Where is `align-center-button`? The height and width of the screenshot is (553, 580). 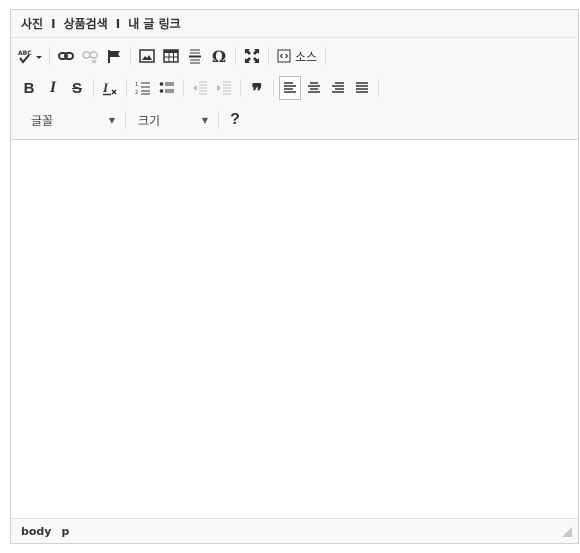
align-center-button is located at coordinates (314, 88).